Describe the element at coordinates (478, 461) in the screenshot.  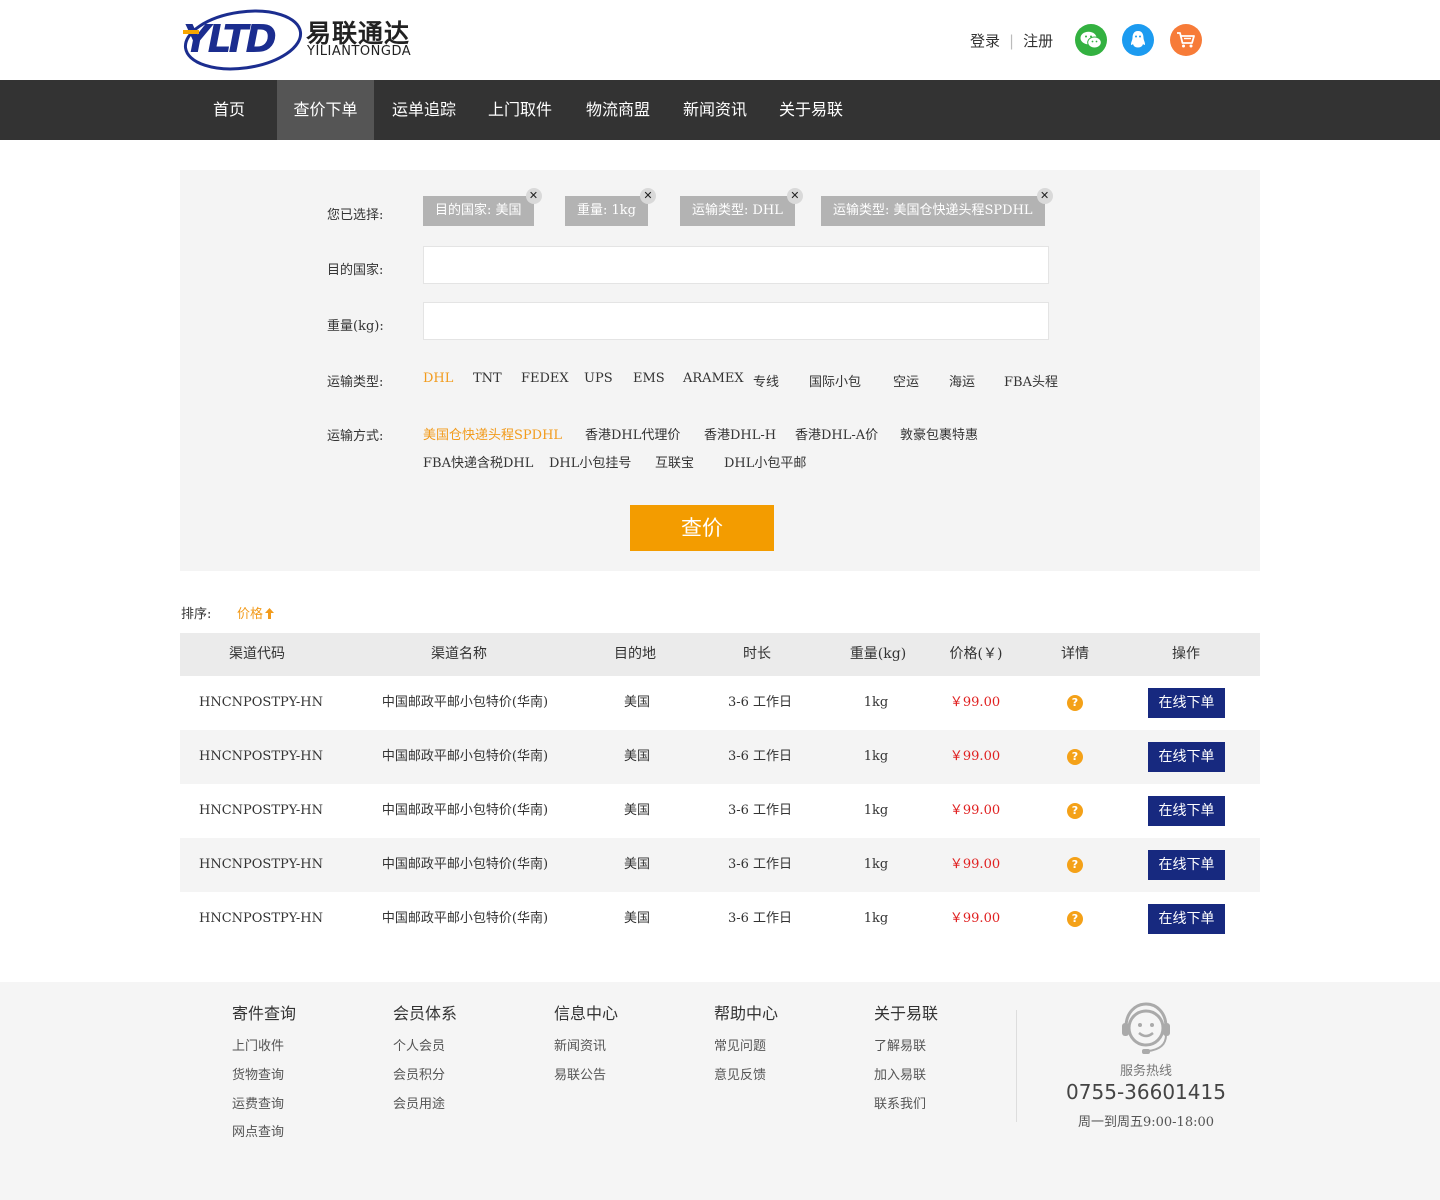
I see `method-option: FBA快递含税DHL` at that location.